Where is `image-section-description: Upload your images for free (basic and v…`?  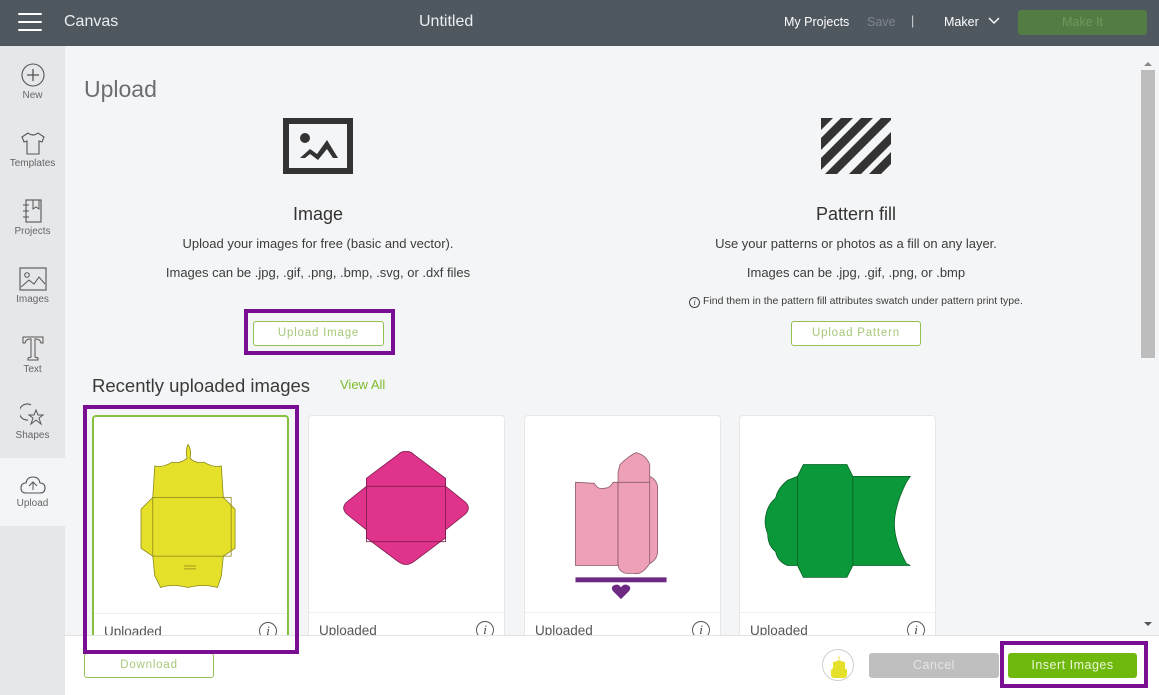 image-section-description: Upload your images for free (basic and v… is located at coordinates (318, 243).